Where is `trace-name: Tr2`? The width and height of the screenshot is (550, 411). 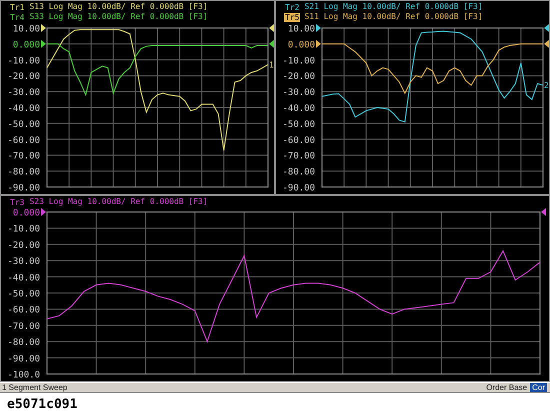 trace-name: Tr2 is located at coordinates (292, 7).